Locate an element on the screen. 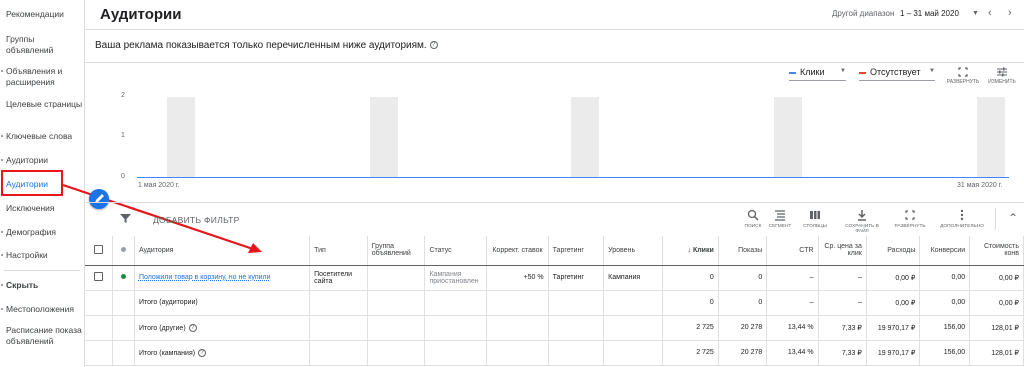  columns-icon is located at coordinates (815, 215).